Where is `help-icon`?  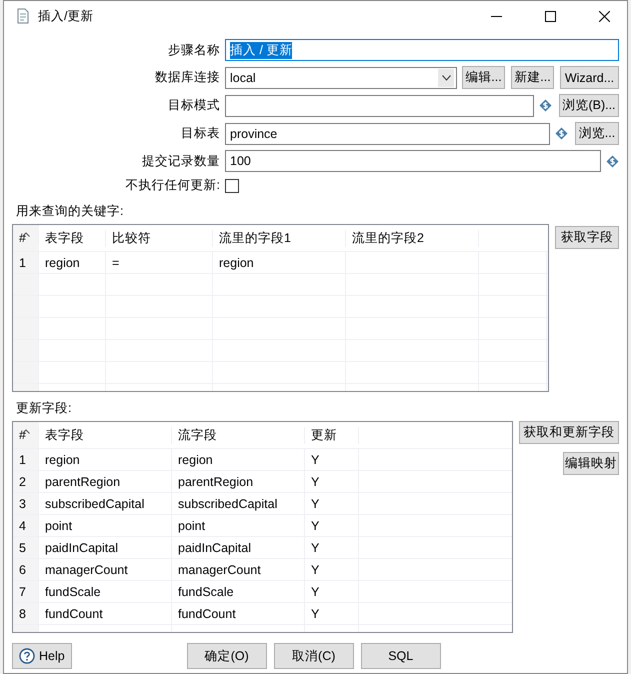
help-icon is located at coordinates (27, 656).